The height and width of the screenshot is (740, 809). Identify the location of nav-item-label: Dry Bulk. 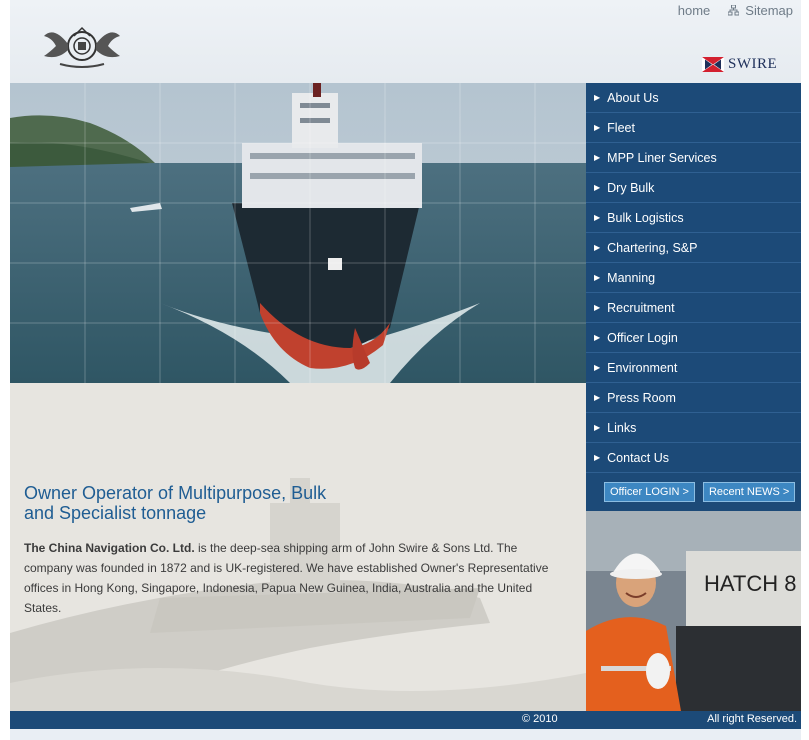
(631, 187).